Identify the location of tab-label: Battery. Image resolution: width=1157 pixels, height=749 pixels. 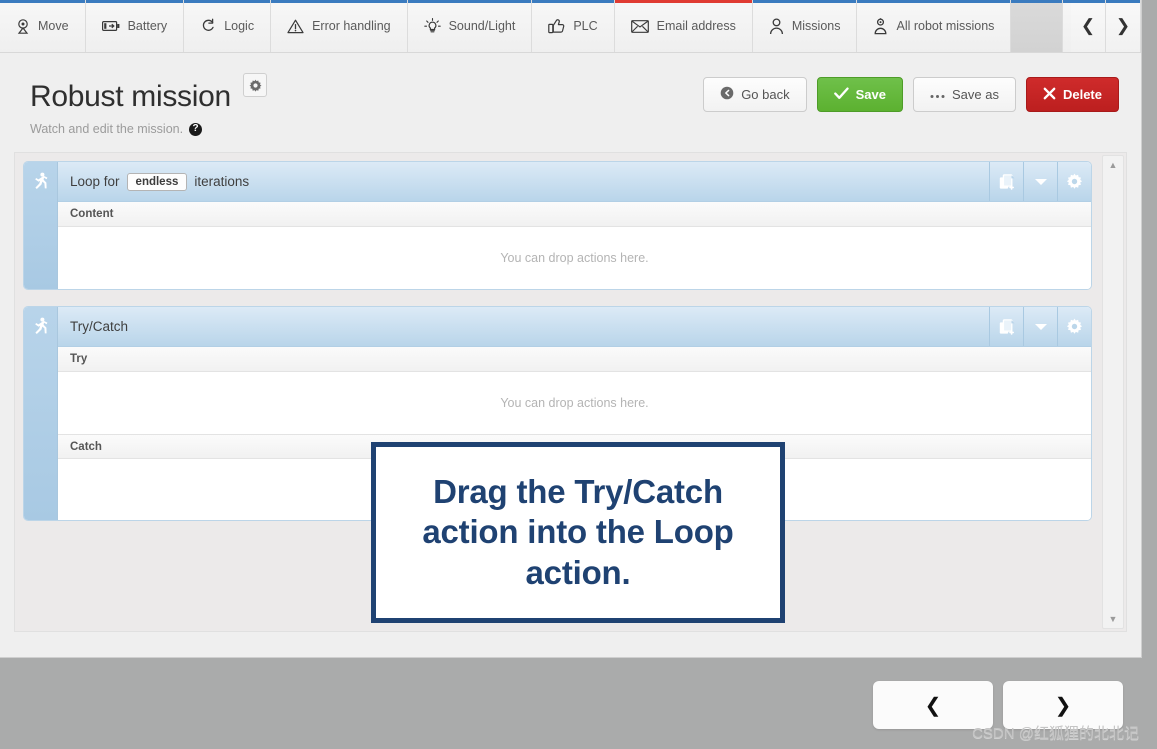
(147, 25).